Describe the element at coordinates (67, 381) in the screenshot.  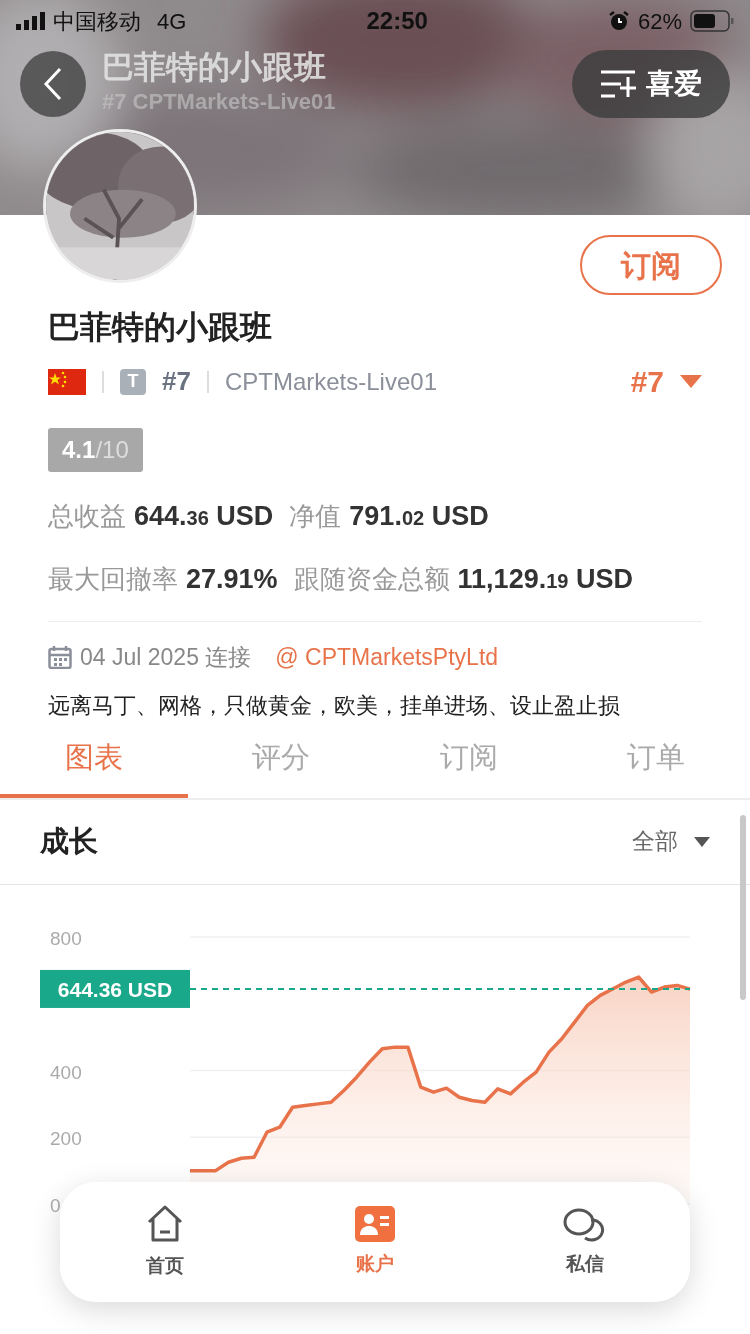
I see `flag-icon` at that location.